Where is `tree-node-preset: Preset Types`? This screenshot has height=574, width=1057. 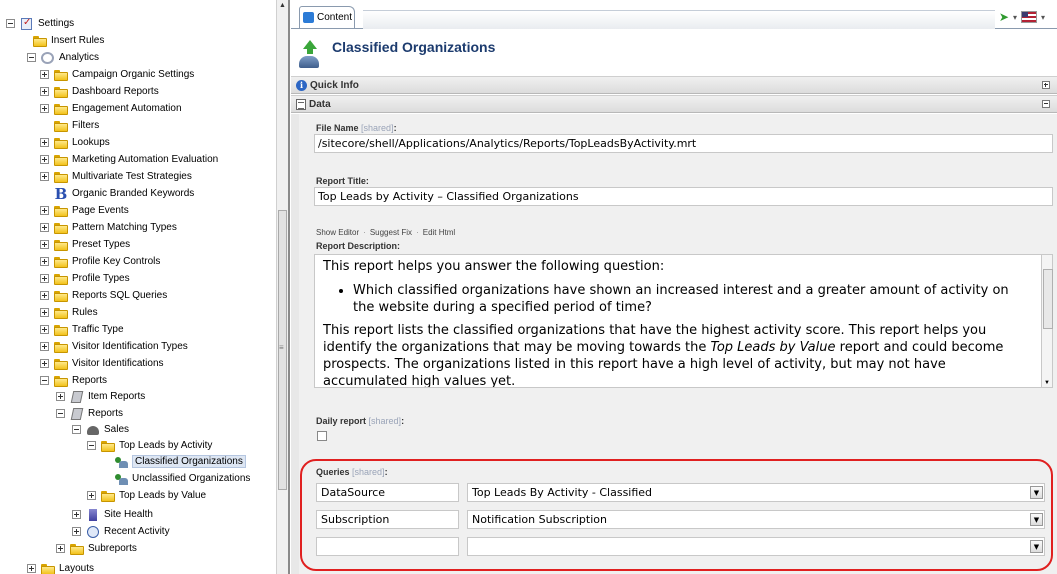 tree-node-preset: Preset Types is located at coordinates (85, 244).